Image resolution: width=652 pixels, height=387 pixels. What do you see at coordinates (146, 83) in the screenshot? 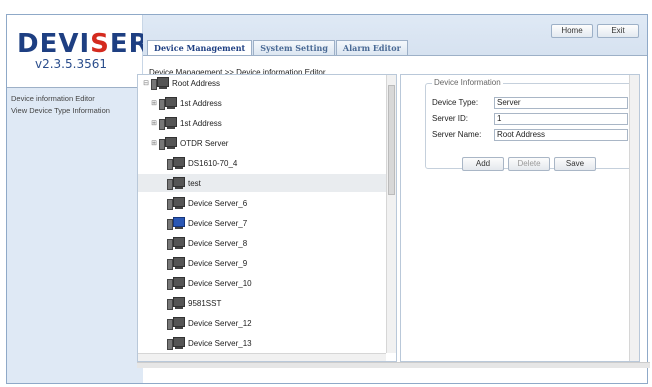
I see `tree-expander-icon: ⊟` at bounding box center [146, 83].